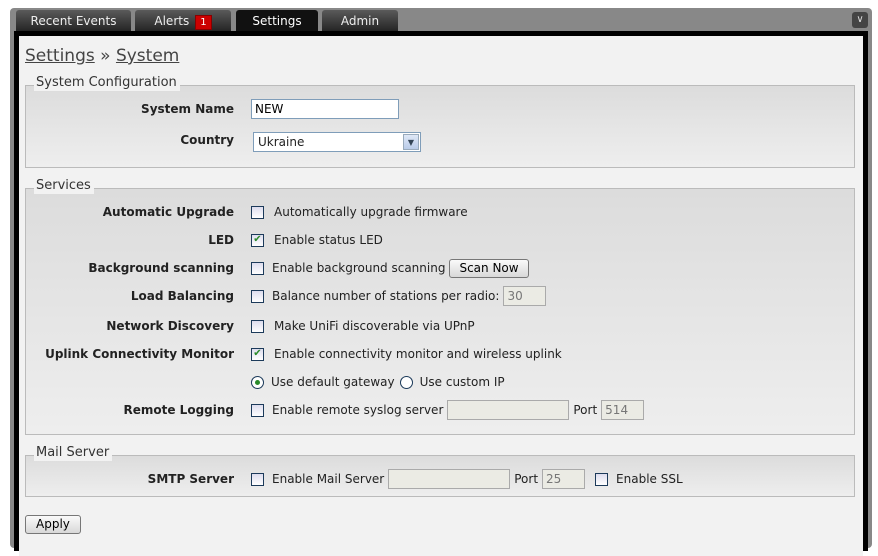 This screenshot has height=556, width=878. Describe the element at coordinates (525, 296) in the screenshot. I see `stations-per-radio-input` at that location.